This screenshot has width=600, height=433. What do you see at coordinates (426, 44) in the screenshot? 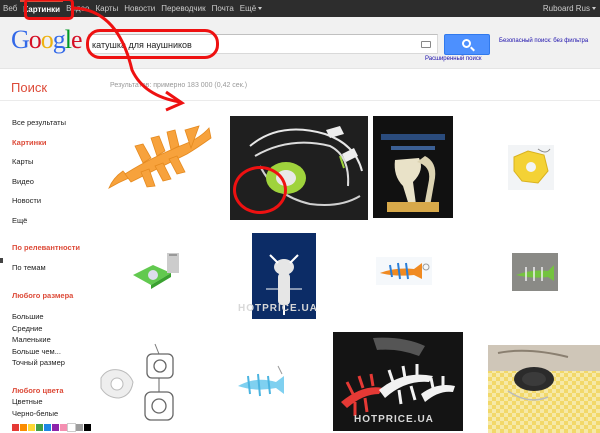
I see `keyboard-icon` at bounding box center [426, 44].